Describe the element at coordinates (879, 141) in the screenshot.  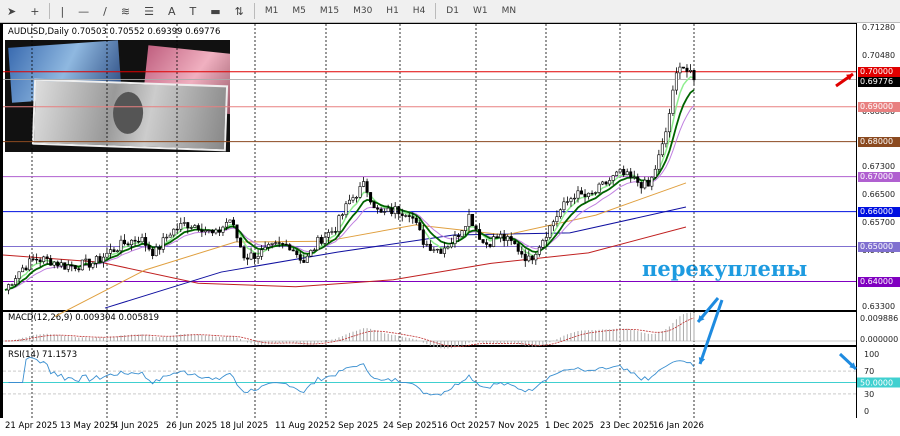
I see `level-price-tag: 0.68000` at that location.